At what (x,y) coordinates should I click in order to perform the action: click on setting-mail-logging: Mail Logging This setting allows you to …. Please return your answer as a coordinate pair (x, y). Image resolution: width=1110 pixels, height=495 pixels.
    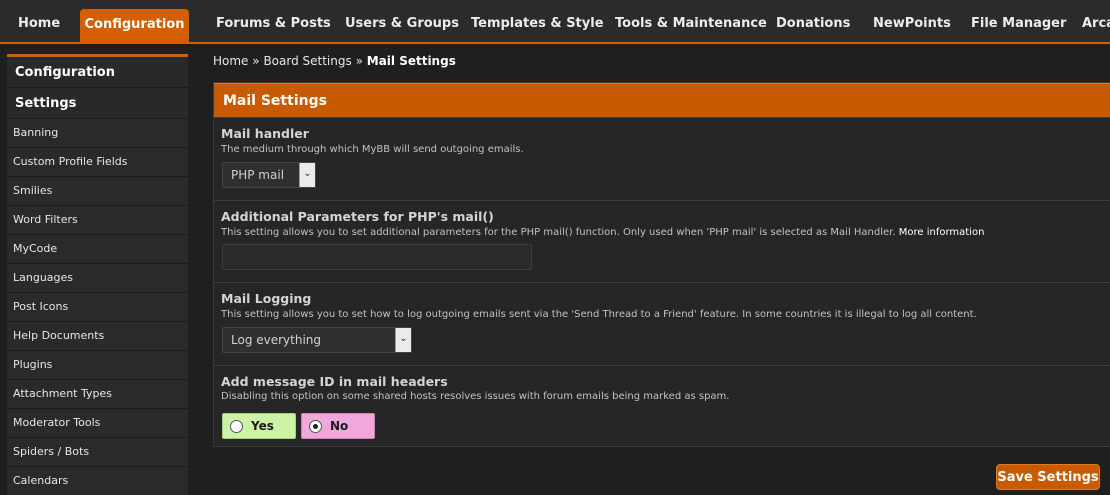
    Looking at the image, I should click on (662, 323).